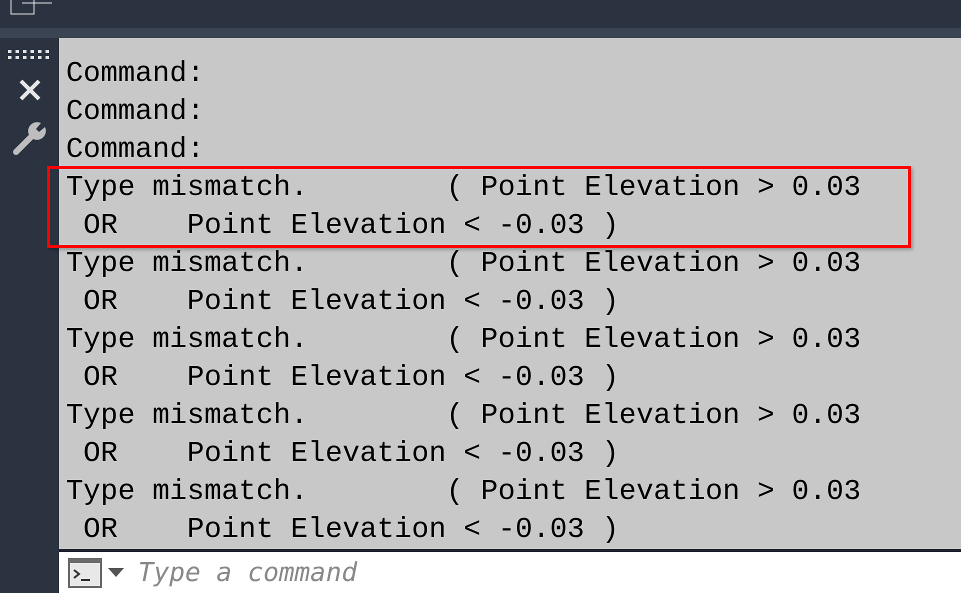 The image size is (961, 593). I want to click on caret-icon, so click(116, 573).